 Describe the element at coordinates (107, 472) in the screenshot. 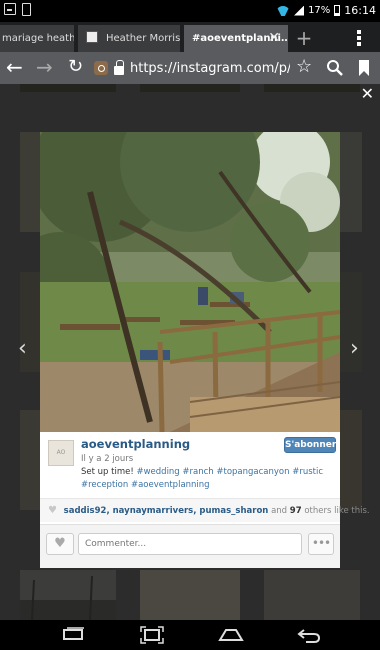

I see `caption-text: Set up time!` at that location.